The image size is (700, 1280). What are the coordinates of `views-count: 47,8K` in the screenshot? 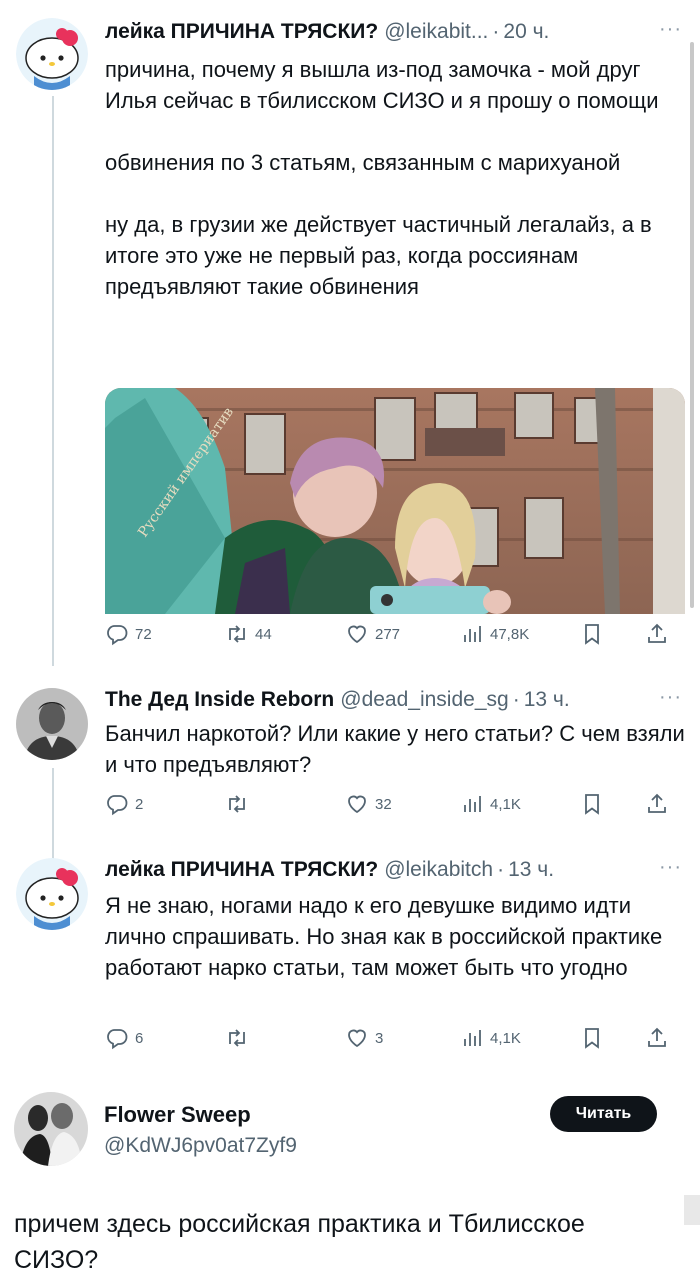 It's located at (510, 634).